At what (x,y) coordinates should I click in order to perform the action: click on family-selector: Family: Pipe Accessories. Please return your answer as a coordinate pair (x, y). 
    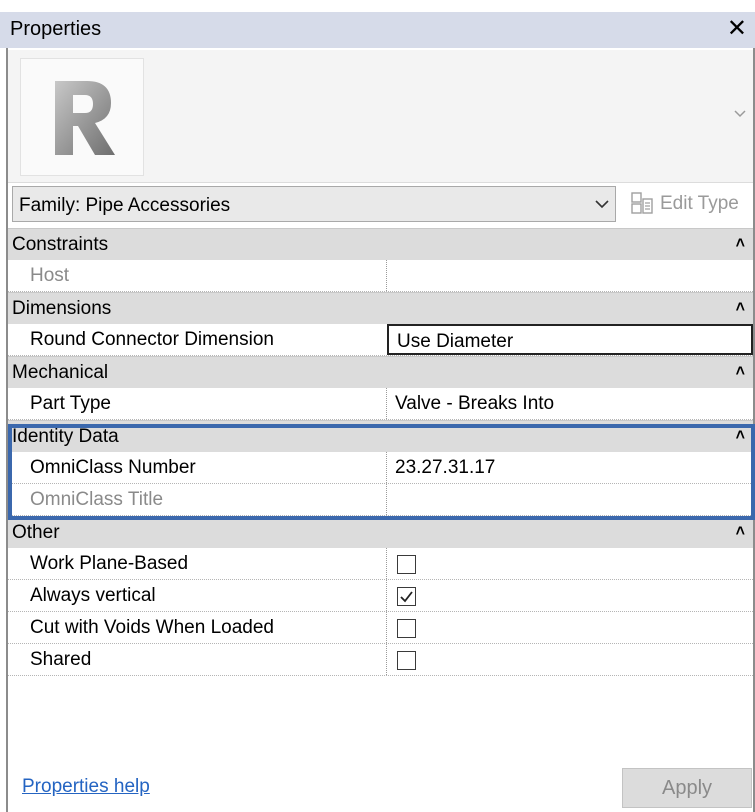
    Looking at the image, I should click on (314, 204).